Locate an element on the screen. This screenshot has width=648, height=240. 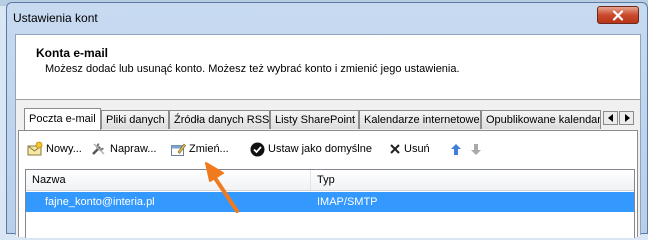
remove-account-button: Usuń is located at coordinates (409, 149).